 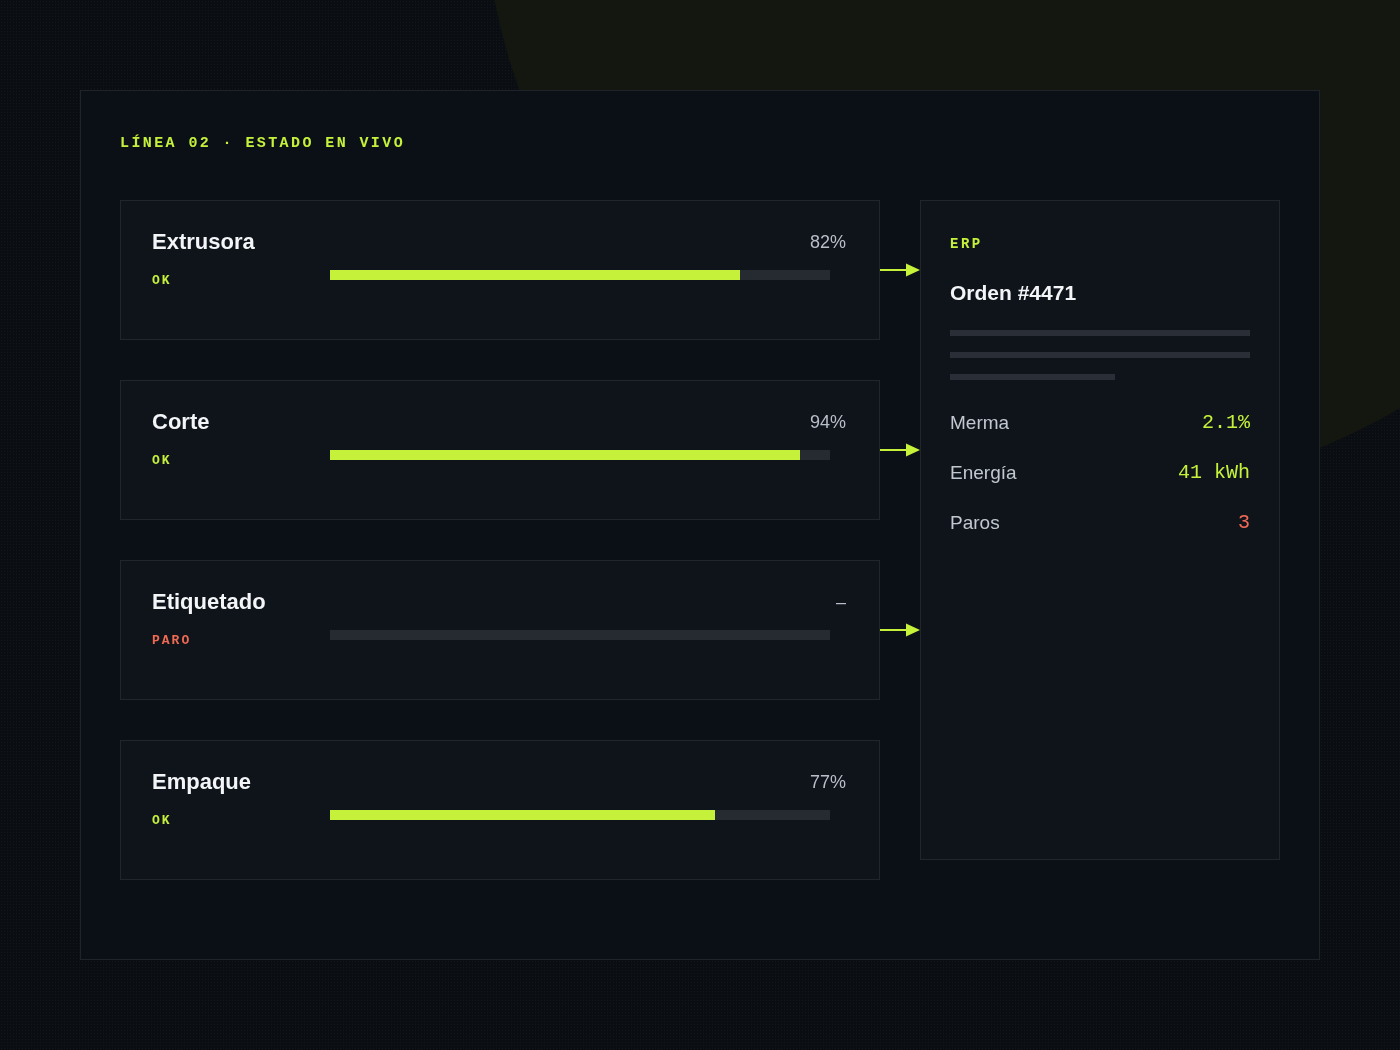 What do you see at coordinates (841, 602) in the screenshot?
I see `percent-reading: –` at bounding box center [841, 602].